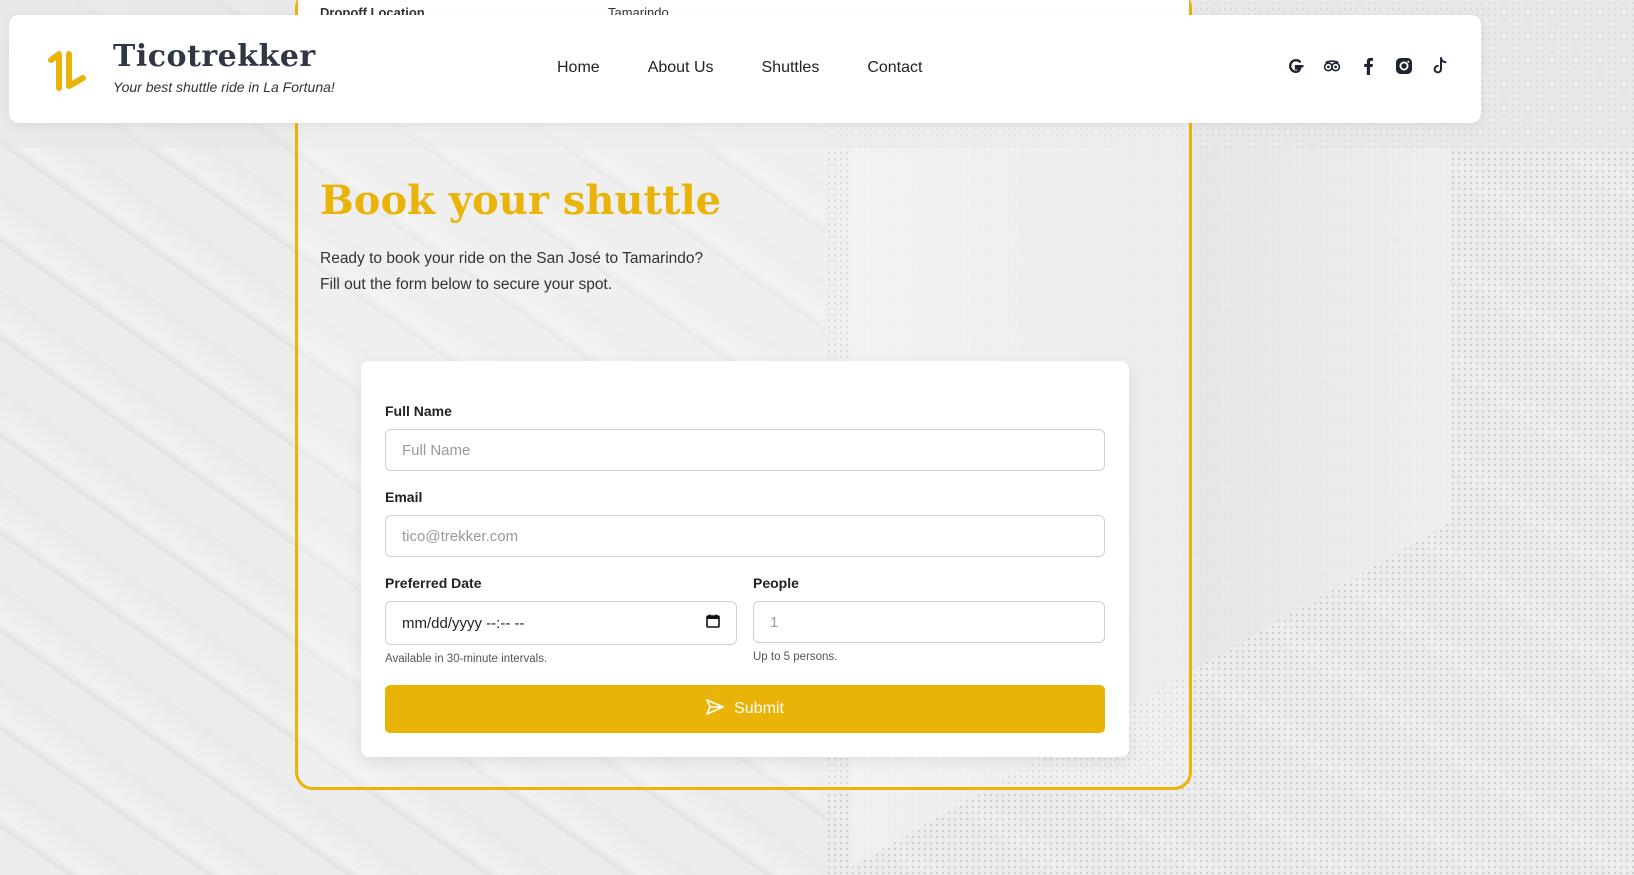 Image resolution: width=1634 pixels, height=875 pixels. What do you see at coordinates (404, 497) in the screenshot?
I see `email-label: Email` at bounding box center [404, 497].